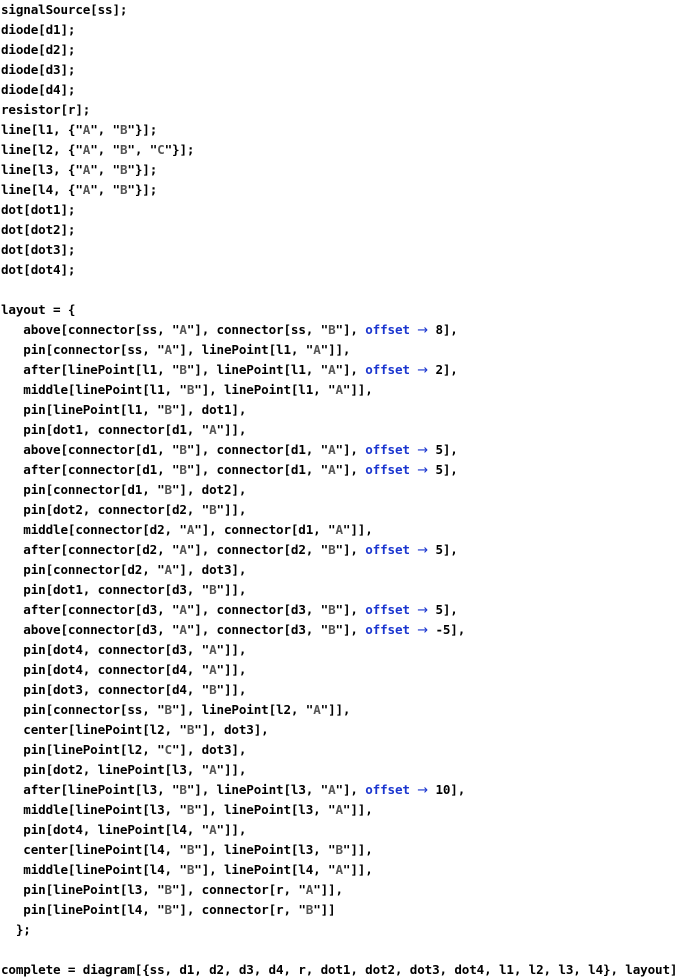 This screenshot has height=980, width=679. What do you see at coordinates (124, 509) in the screenshot?
I see `code-line: pin[dot2, connector[d2, "B"]],` at bounding box center [124, 509].